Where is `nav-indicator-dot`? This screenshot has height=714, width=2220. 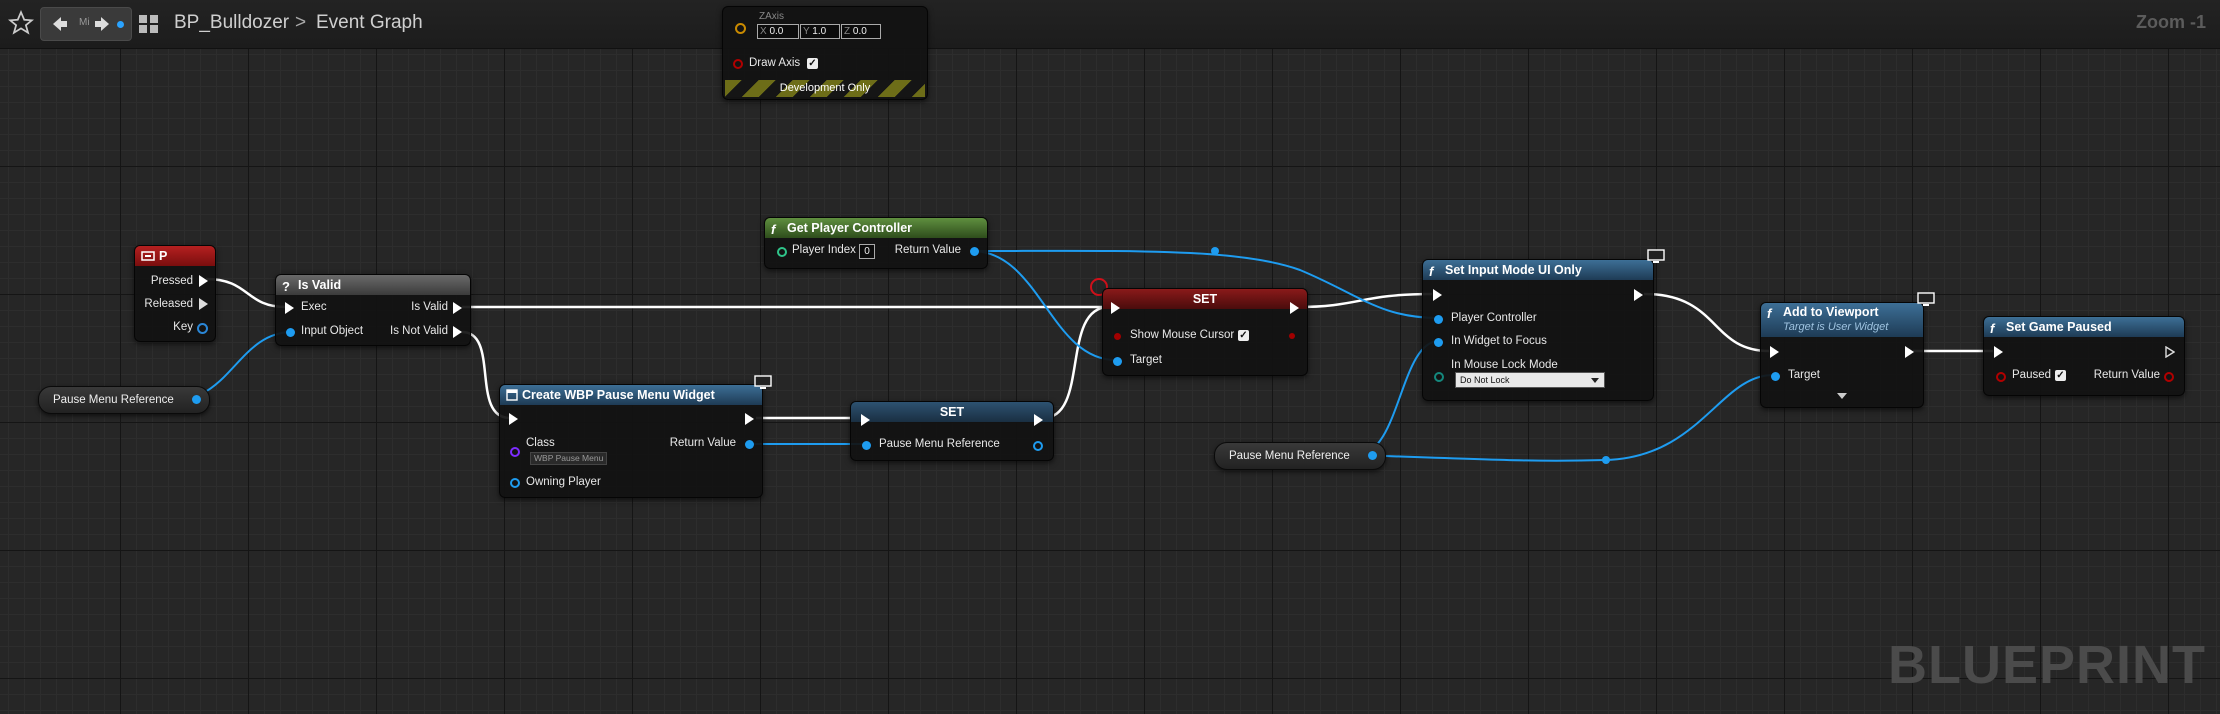 nav-indicator-dot is located at coordinates (120, 24).